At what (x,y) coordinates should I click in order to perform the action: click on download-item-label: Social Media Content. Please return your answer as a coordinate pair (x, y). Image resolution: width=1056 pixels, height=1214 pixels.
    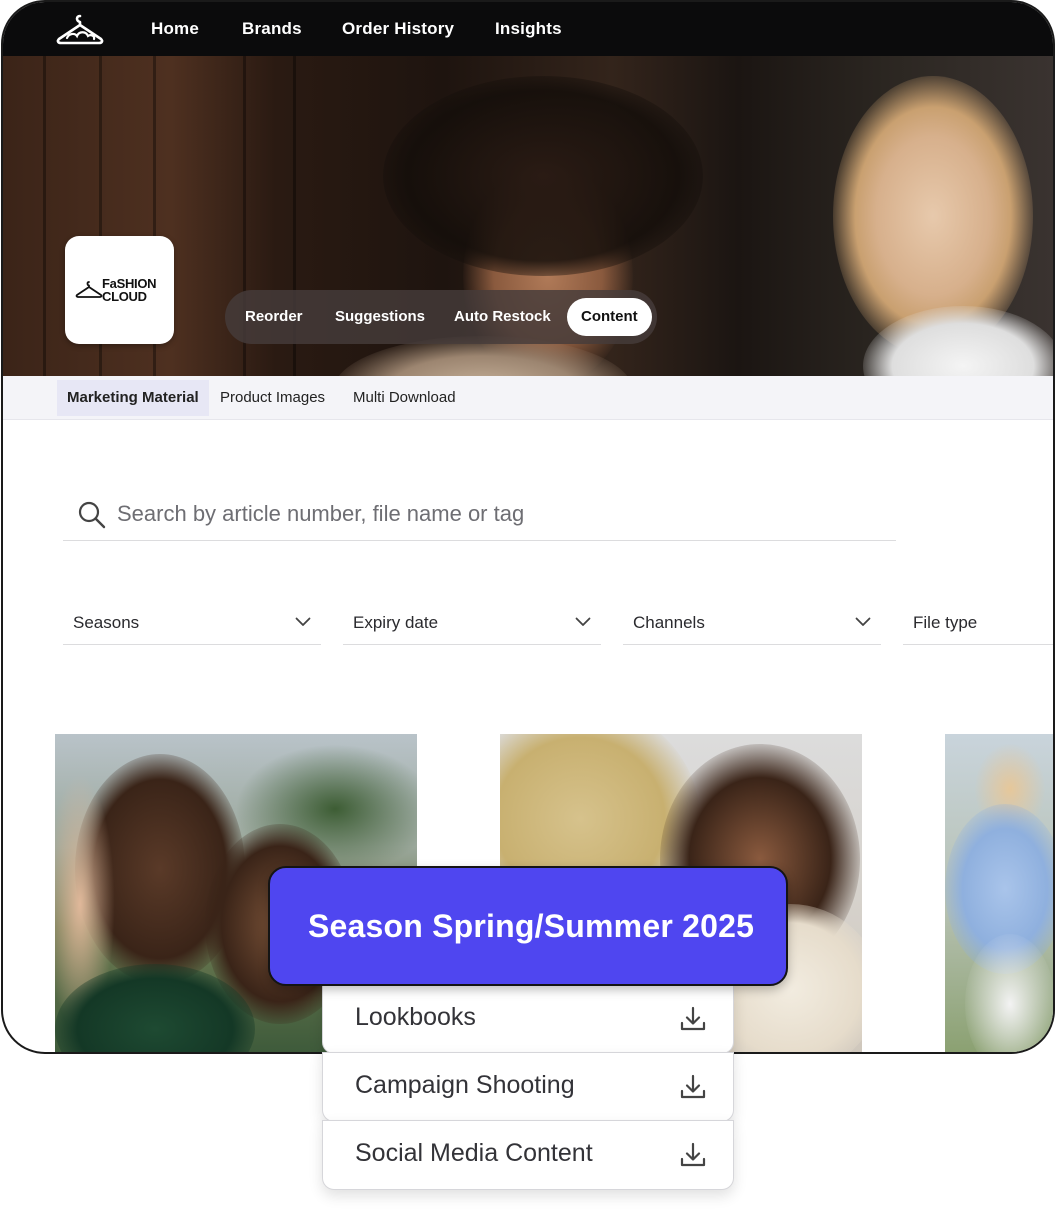
    Looking at the image, I should click on (474, 1153).